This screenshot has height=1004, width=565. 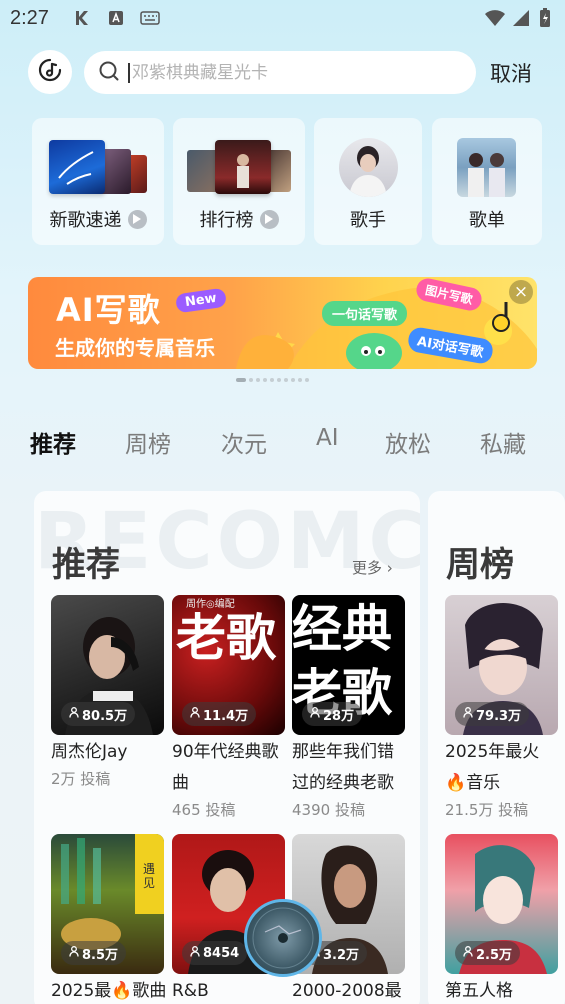 I want to click on panel-title: 推荐, so click(x=86, y=565).